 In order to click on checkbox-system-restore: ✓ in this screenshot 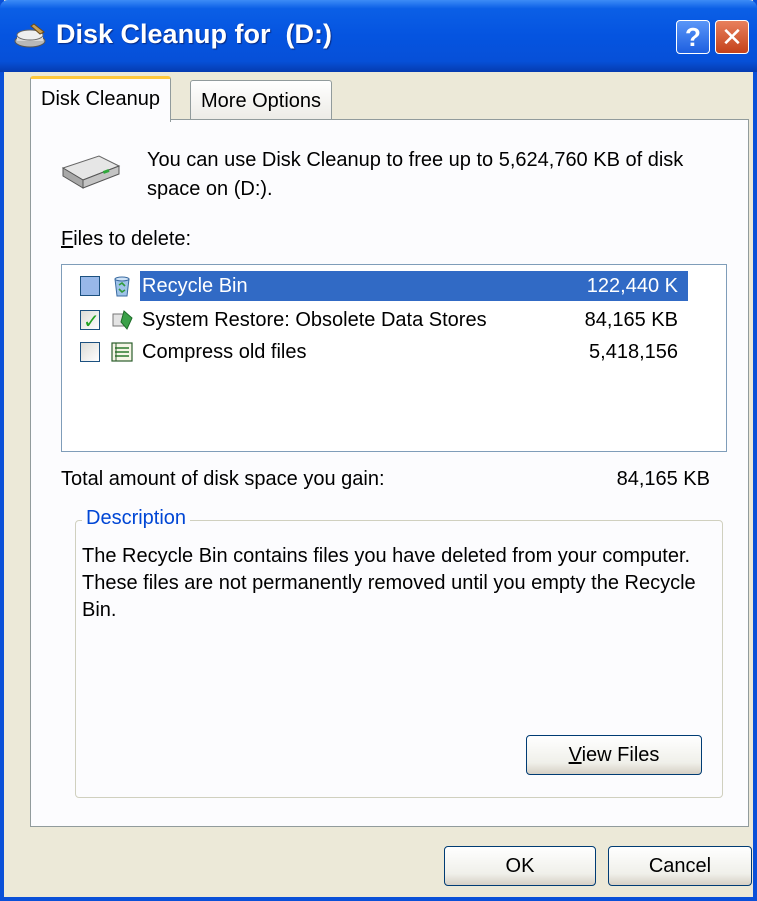, I will do `click(90, 321)`.